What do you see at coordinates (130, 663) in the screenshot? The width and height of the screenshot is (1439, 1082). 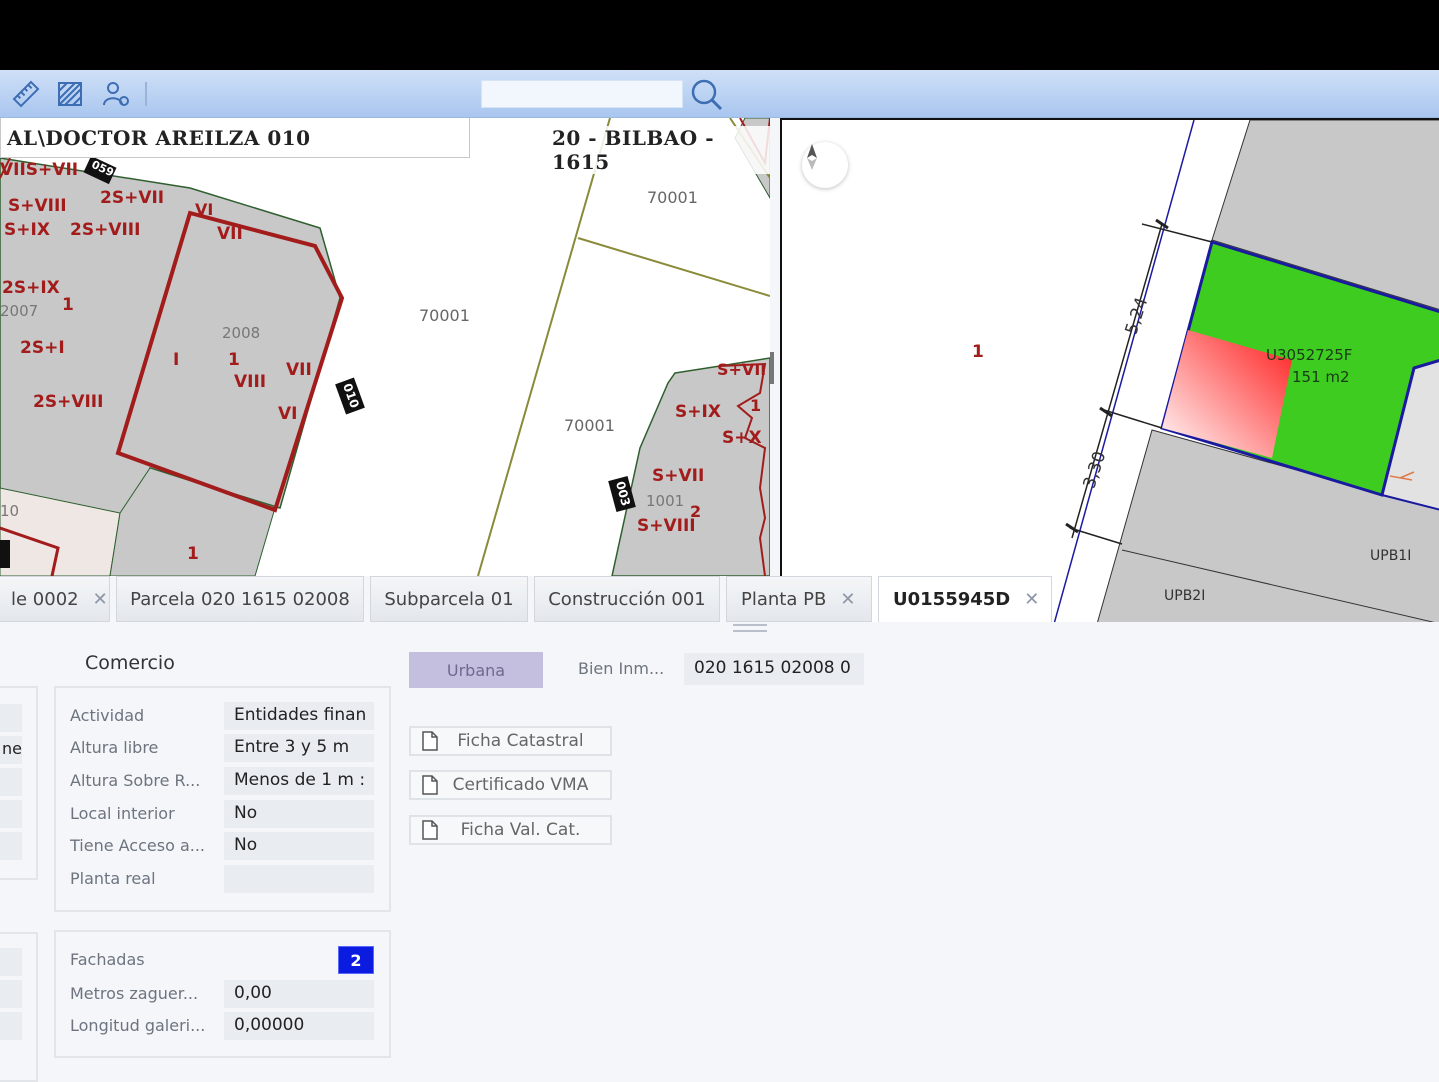 I see `section-title: Comercio` at bounding box center [130, 663].